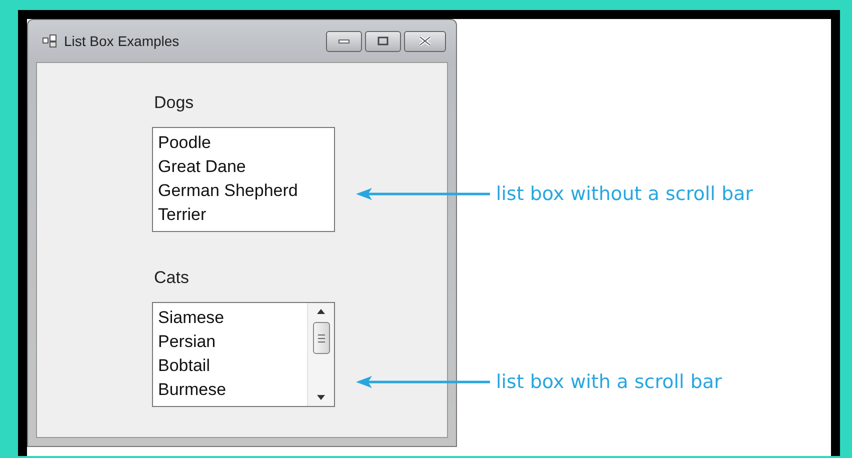 Image resolution: width=852 pixels, height=458 pixels. Describe the element at coordinates (321, 397) in the screenshot. I see `scroll-down-icon` at that location.